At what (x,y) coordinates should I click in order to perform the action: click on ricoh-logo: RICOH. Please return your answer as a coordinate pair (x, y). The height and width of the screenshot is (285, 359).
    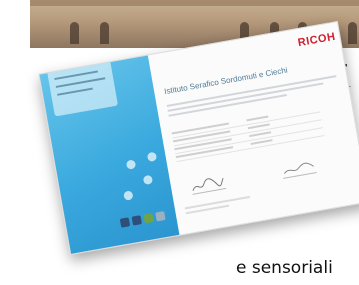
    Looking at the image, I should click on (316, 40).